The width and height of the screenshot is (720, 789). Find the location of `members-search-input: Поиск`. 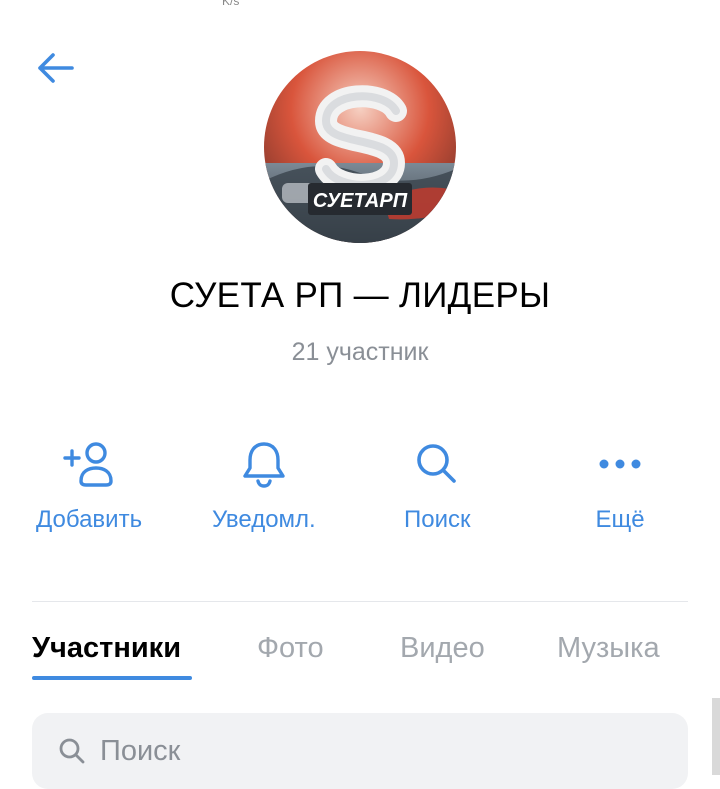

members-search-input: Поиск is located at coordinates (360, 751).